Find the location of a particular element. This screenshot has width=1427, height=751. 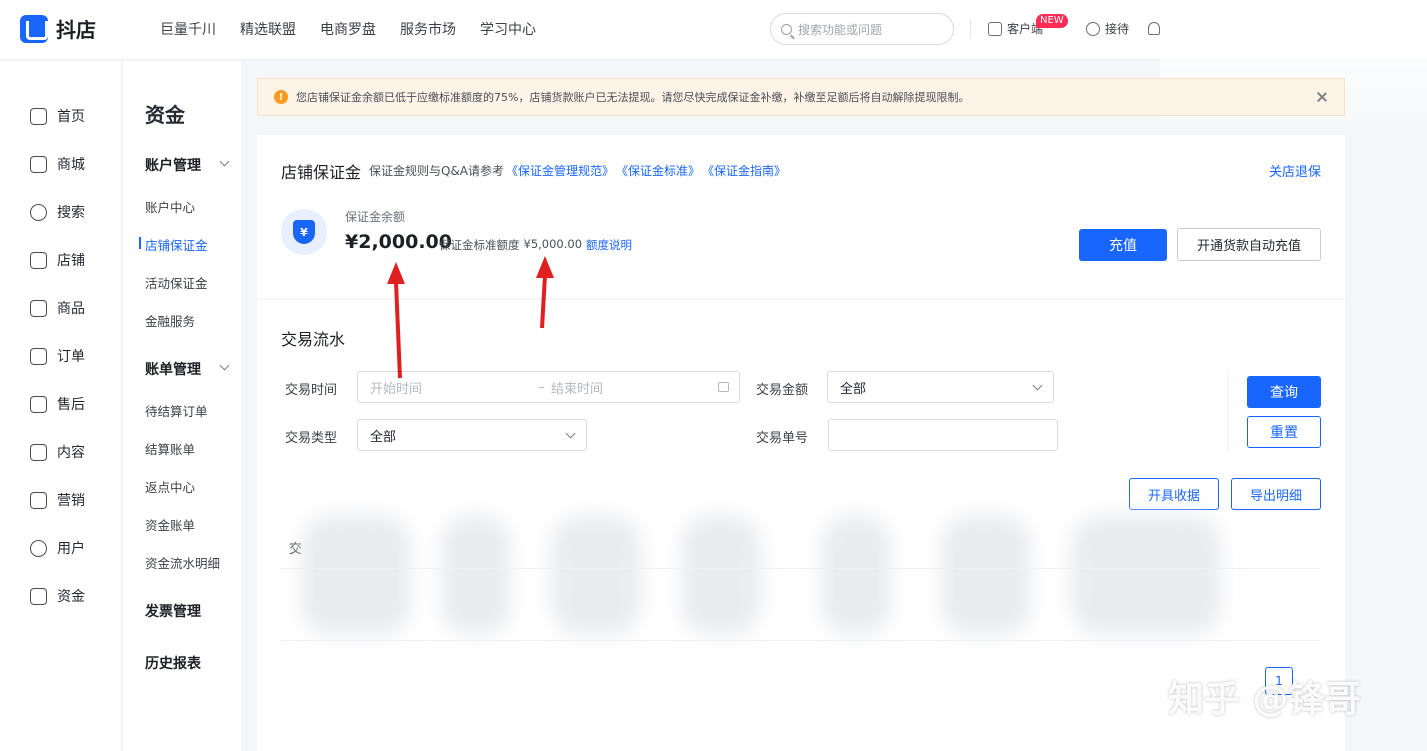

sidebar-item-funds: 资金 is located at coordinates (57, 596).